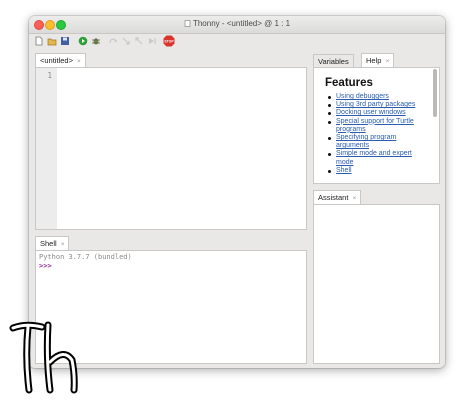 The height and width of the screenshot is (407, 474). I want to click on shell-banner: Python 3.7.7 (bundled), so click(85, 257).